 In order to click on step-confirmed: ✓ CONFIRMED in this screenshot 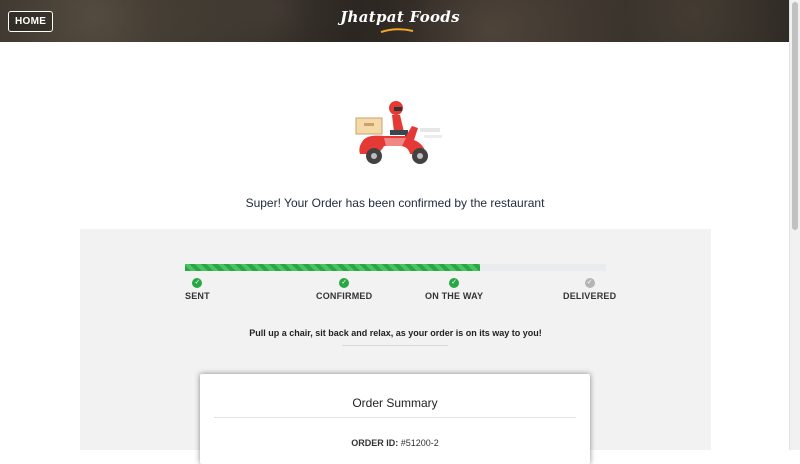, I will do `click(344, 289)`.